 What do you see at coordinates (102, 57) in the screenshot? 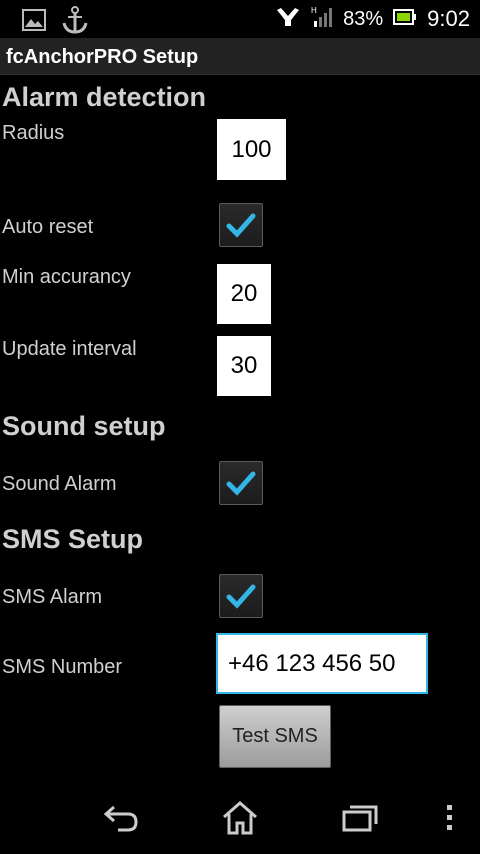
I see `page-title: fcAnchorPRO Setup` at bounding box center [102, 57].